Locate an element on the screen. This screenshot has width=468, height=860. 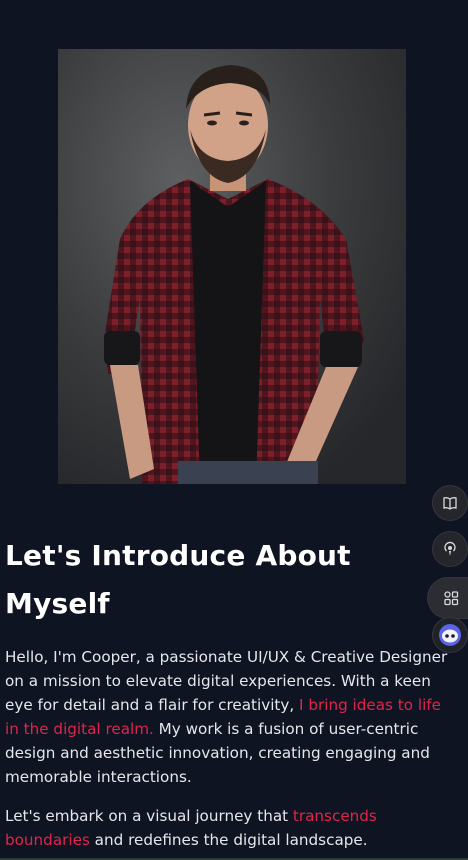
book-button is located at coordinates (450, 503).